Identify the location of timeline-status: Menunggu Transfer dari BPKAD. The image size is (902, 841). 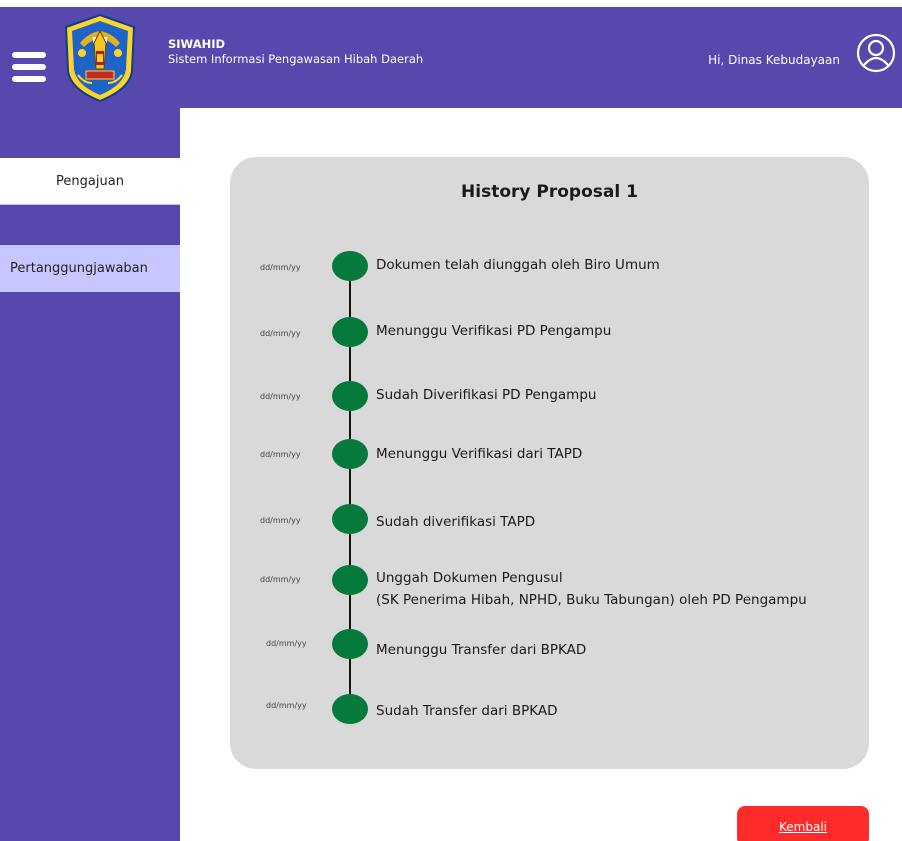
(481, 650).